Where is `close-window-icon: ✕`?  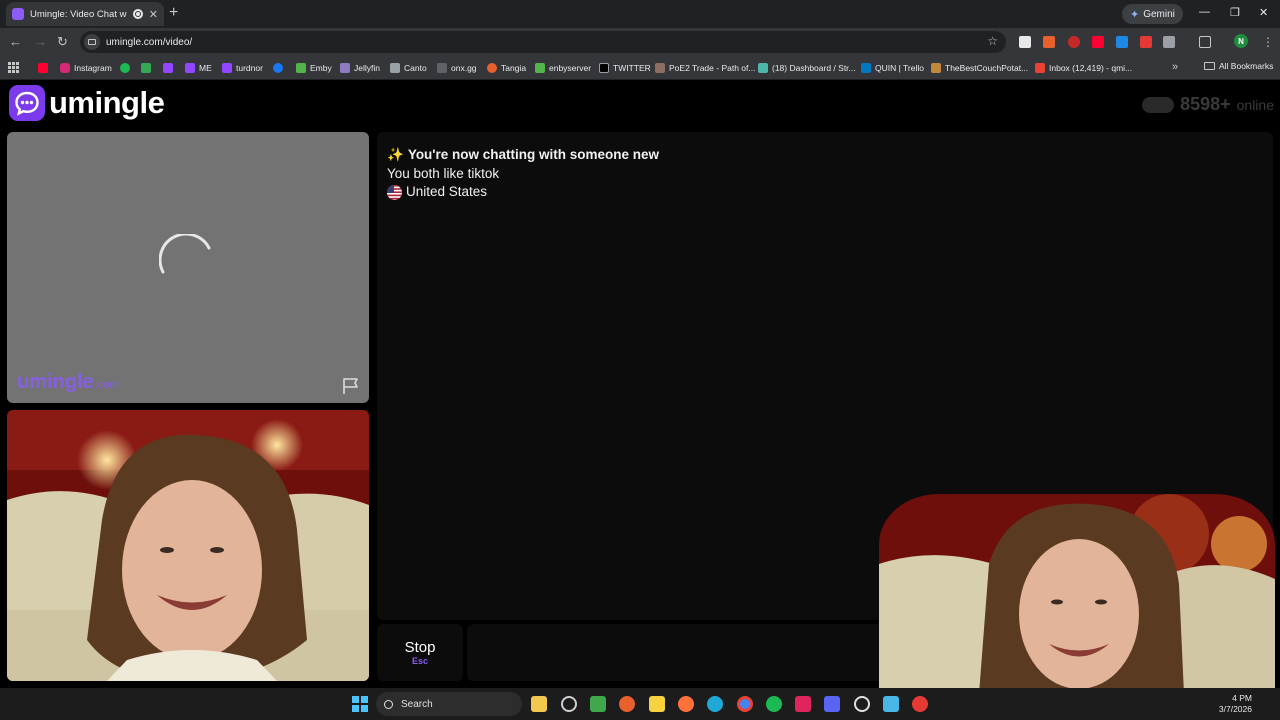
close-window-icon: ✕ is located at coordinates (1263, 12).